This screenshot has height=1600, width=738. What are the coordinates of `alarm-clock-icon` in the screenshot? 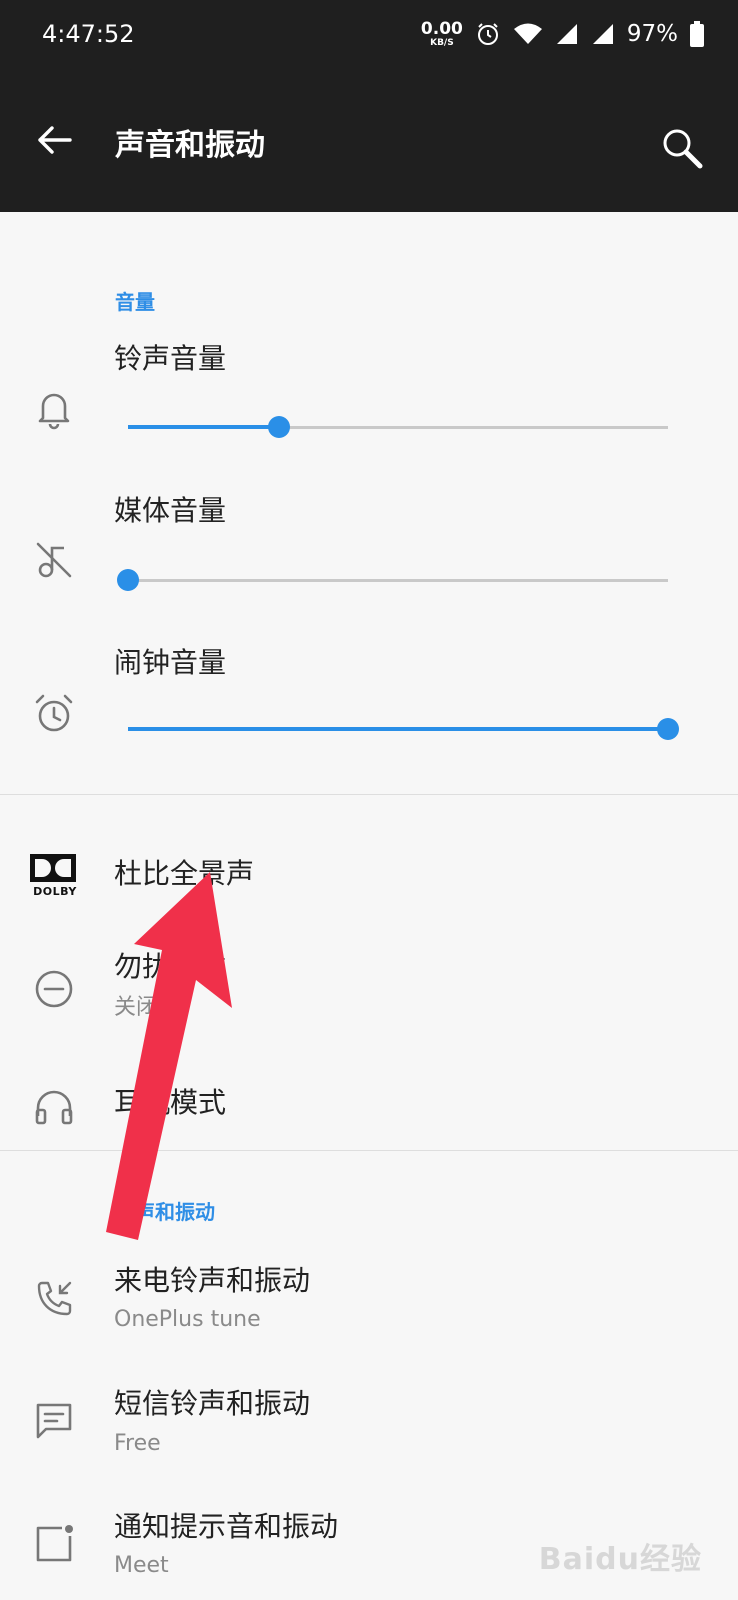 It's located at (54, 713).